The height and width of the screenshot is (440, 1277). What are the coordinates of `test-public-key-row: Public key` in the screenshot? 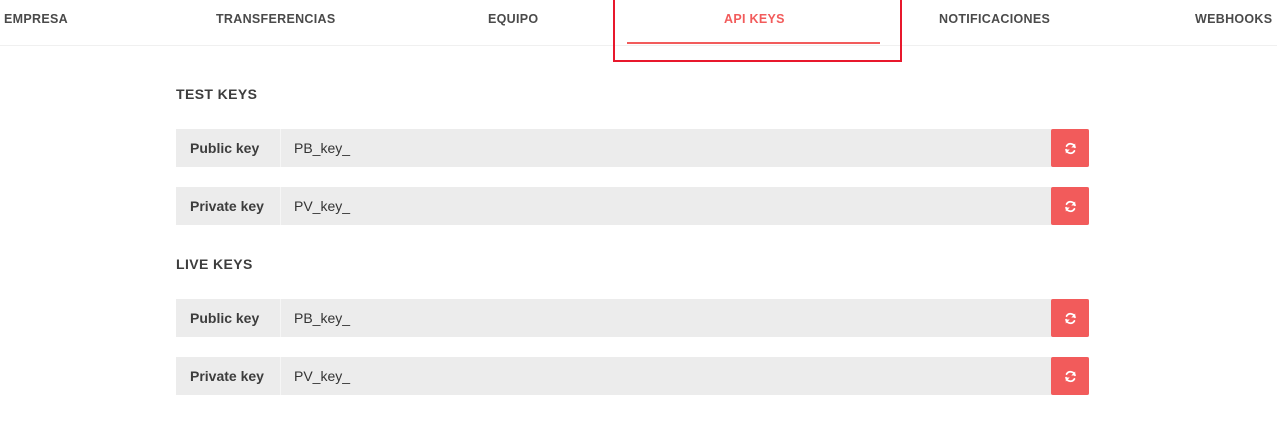 It's located at (632, 148).